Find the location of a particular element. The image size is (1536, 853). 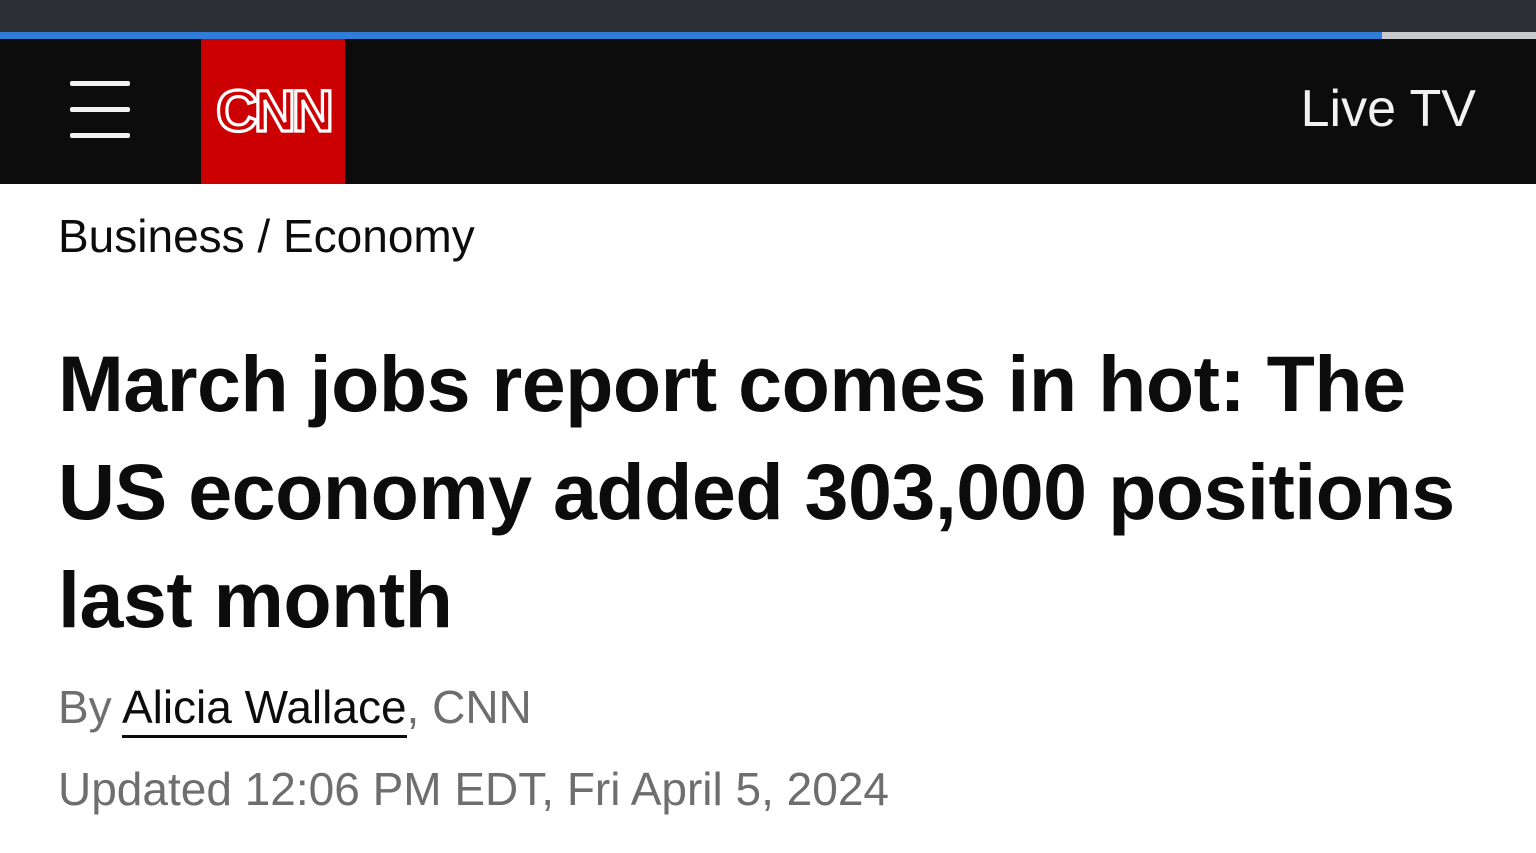

page-load-progress-fill is located at coordinates (691, 35).